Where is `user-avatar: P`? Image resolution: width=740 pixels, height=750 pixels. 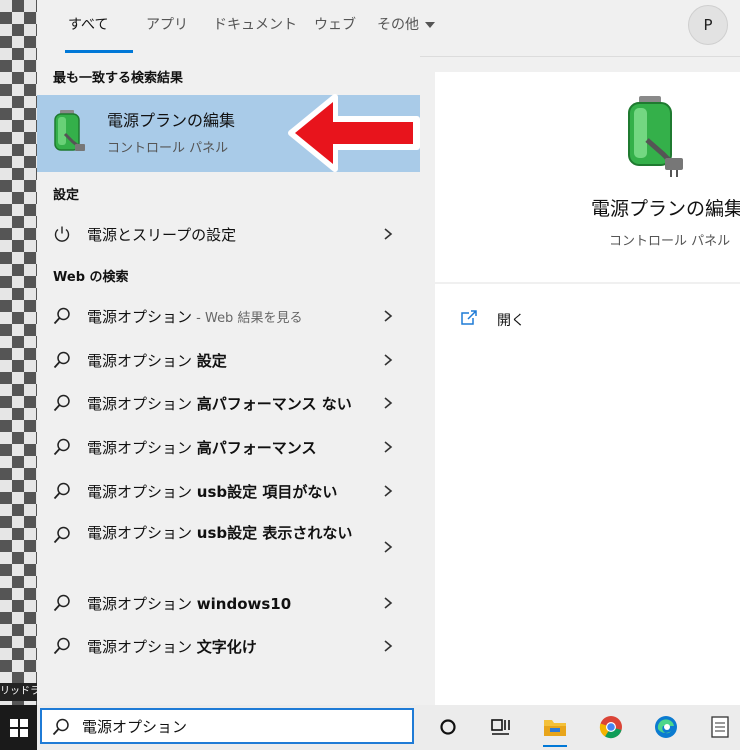
user-avatar: P is located at coordinates (708, 25).